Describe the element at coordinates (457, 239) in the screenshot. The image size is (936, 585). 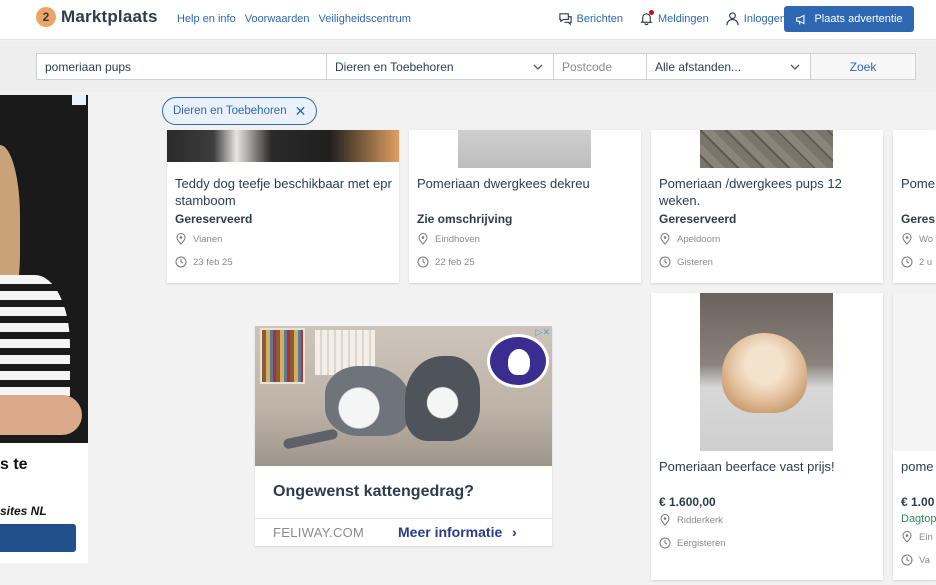
I see `location-text: Eindhoven` at that location.